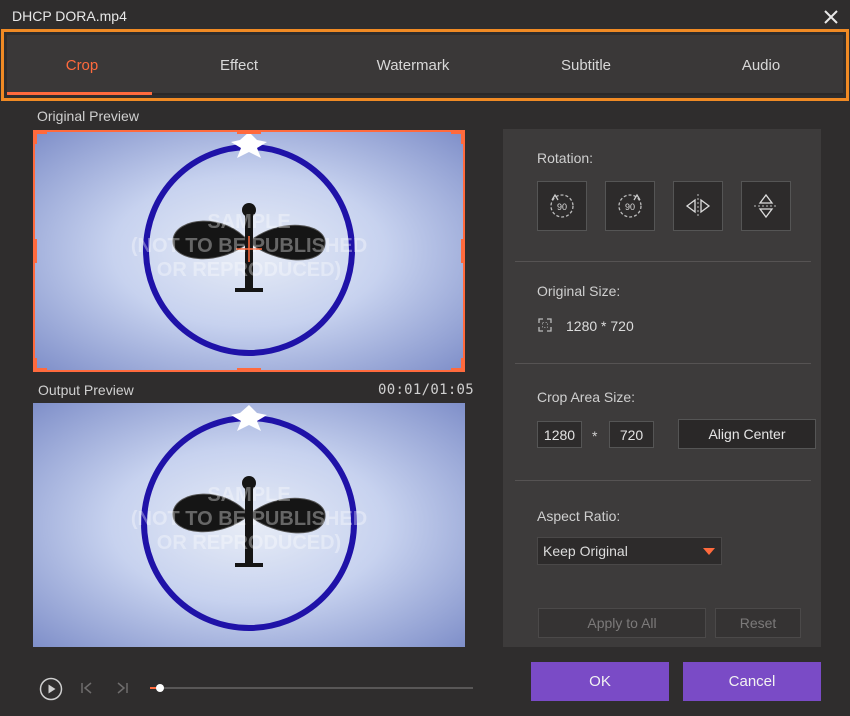  Describe the element at coordinates (160, 688) in the screenshot. I see `seek-handle` at that location.